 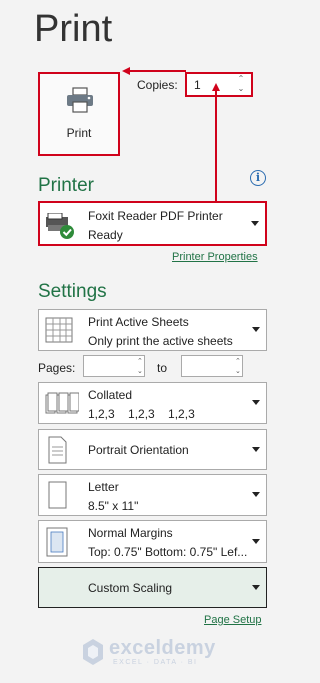 I want to click on margins-icon, so click(x=57, y=541).